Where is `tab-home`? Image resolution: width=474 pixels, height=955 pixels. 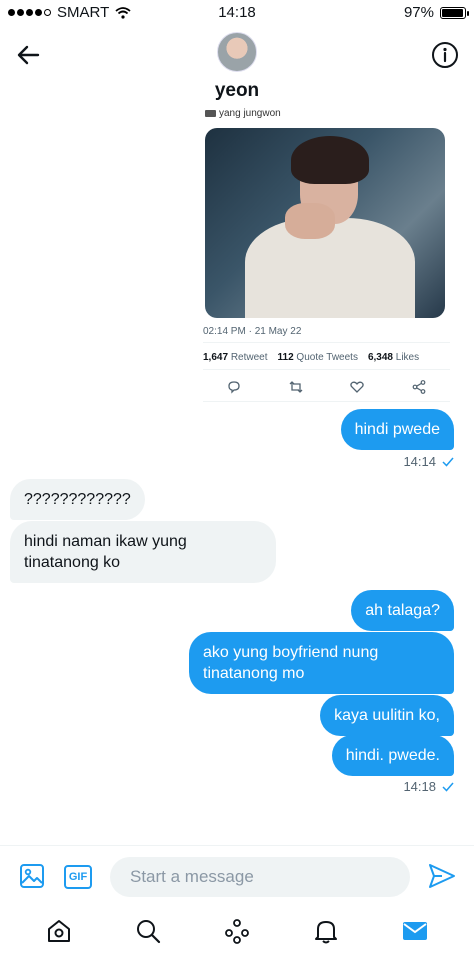
tab-home is located at coordinates (59, 931).